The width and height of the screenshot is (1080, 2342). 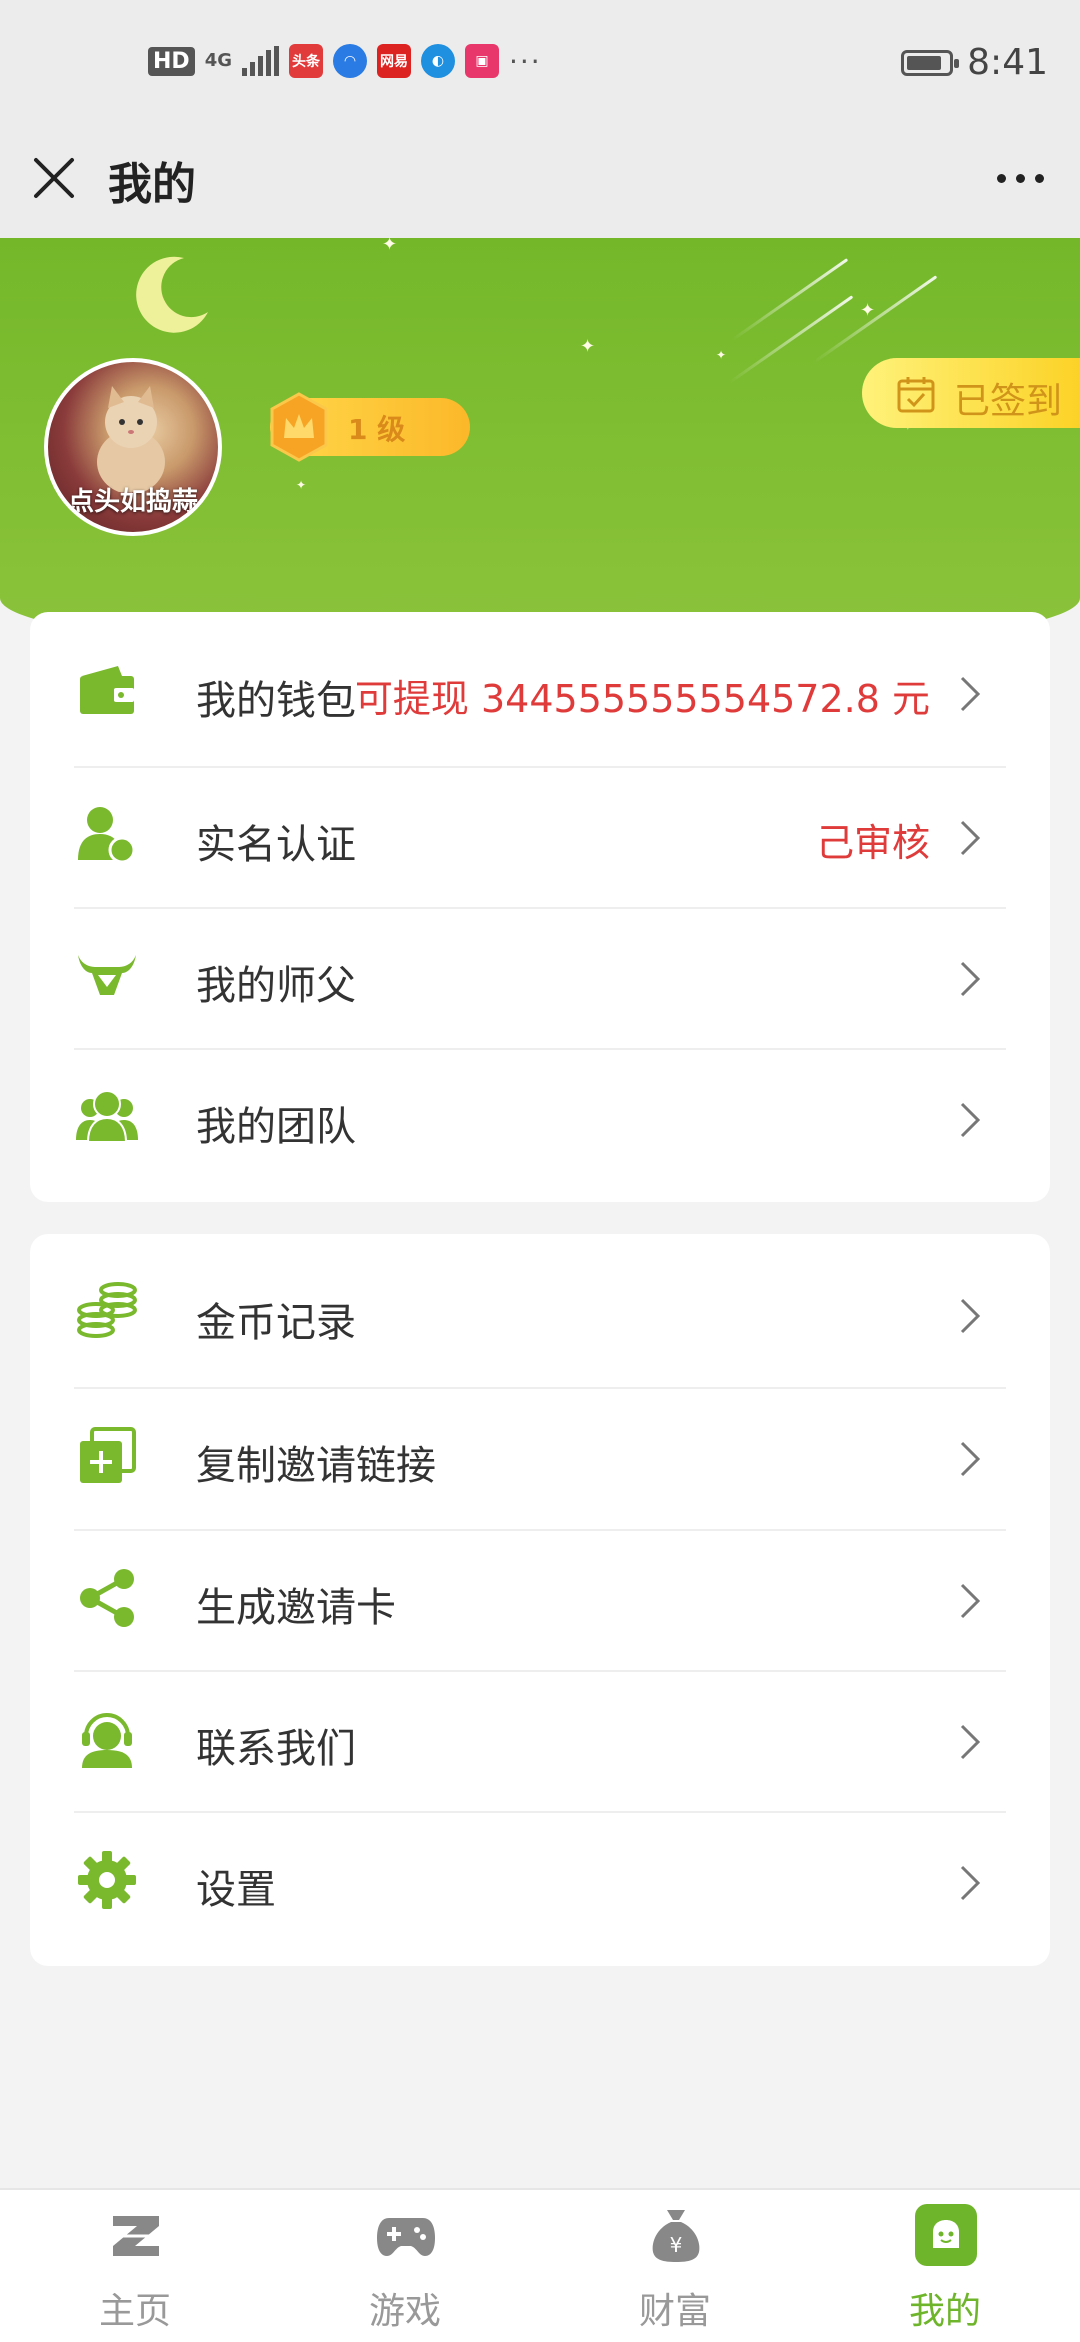 What do you see at coordinates (1007, 62) in the screenshot?
I see `clock: 8:41` at bounding box center [1007, 62].